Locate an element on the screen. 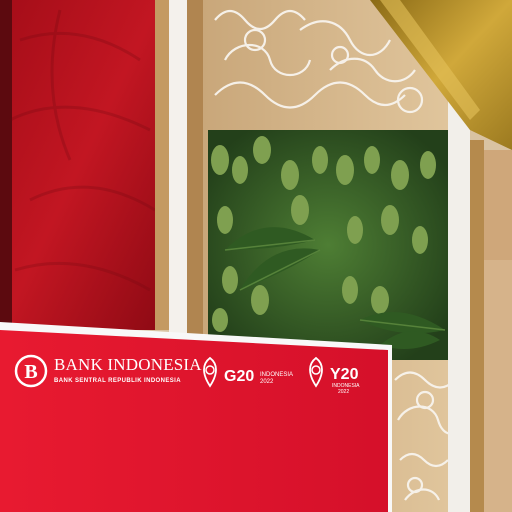  bank-name: BANK INDONESIA is located at coordinates (128, 364).